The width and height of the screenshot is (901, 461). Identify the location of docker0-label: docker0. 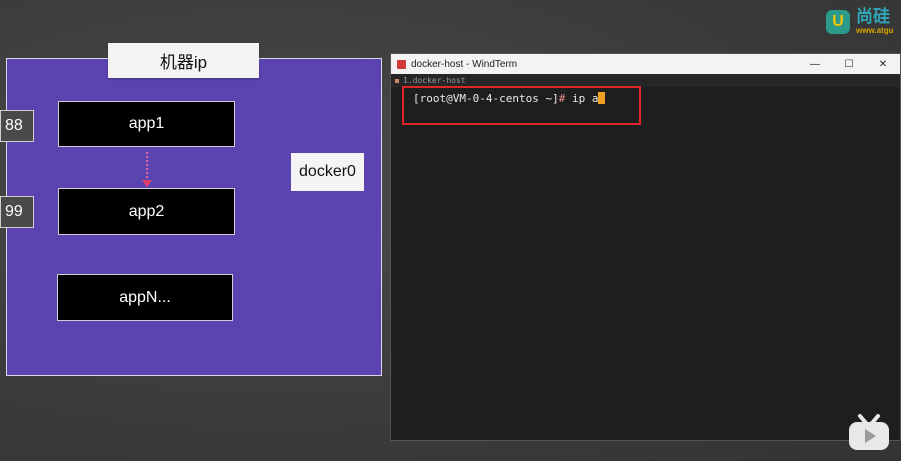
(327, 172).